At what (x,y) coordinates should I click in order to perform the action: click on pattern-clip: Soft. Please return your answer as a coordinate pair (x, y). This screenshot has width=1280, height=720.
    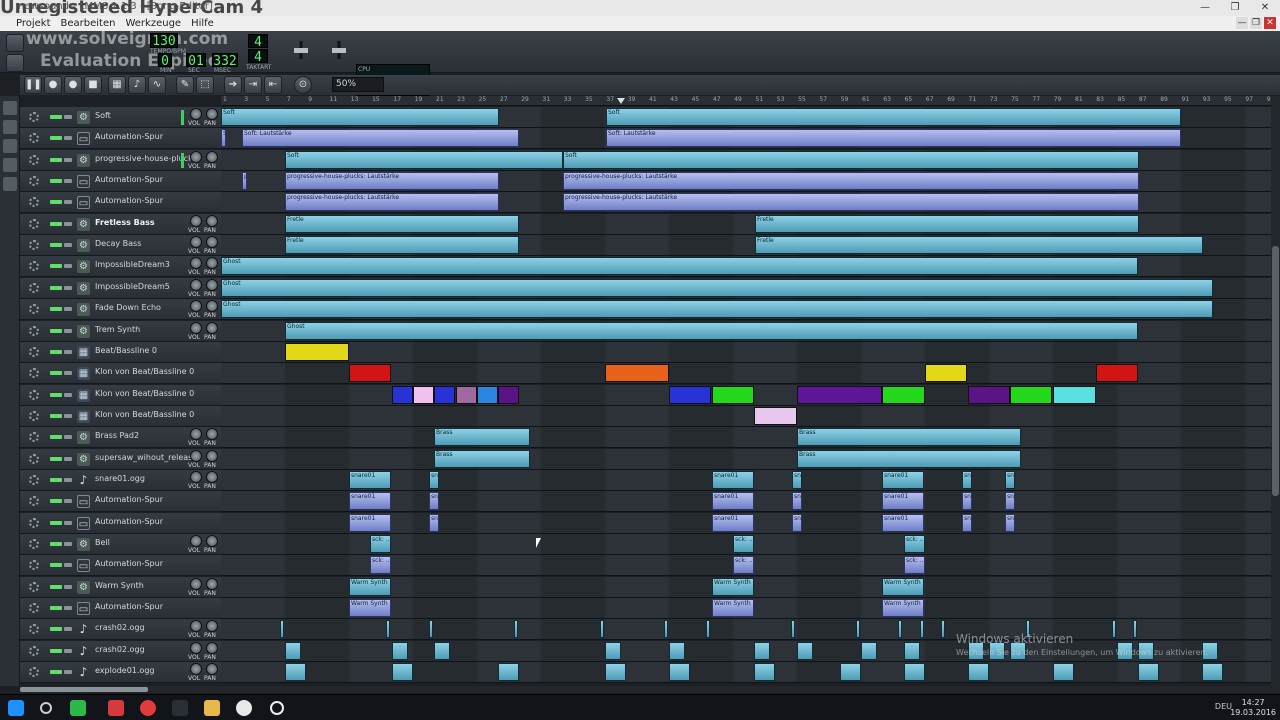
    Looking at the image, I should click on (424, 159).